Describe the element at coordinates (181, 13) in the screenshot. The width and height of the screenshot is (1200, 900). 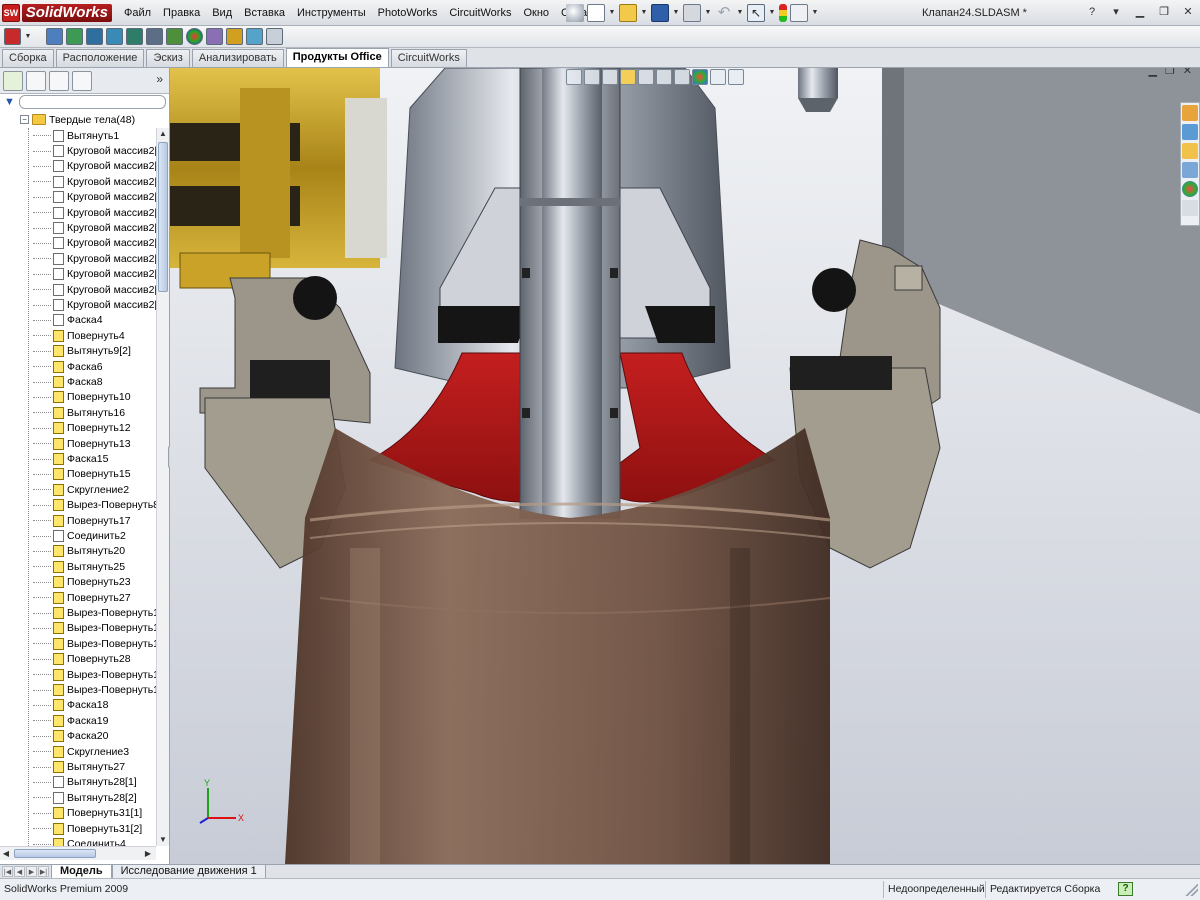
I see `menu-item: Правка` at that location.